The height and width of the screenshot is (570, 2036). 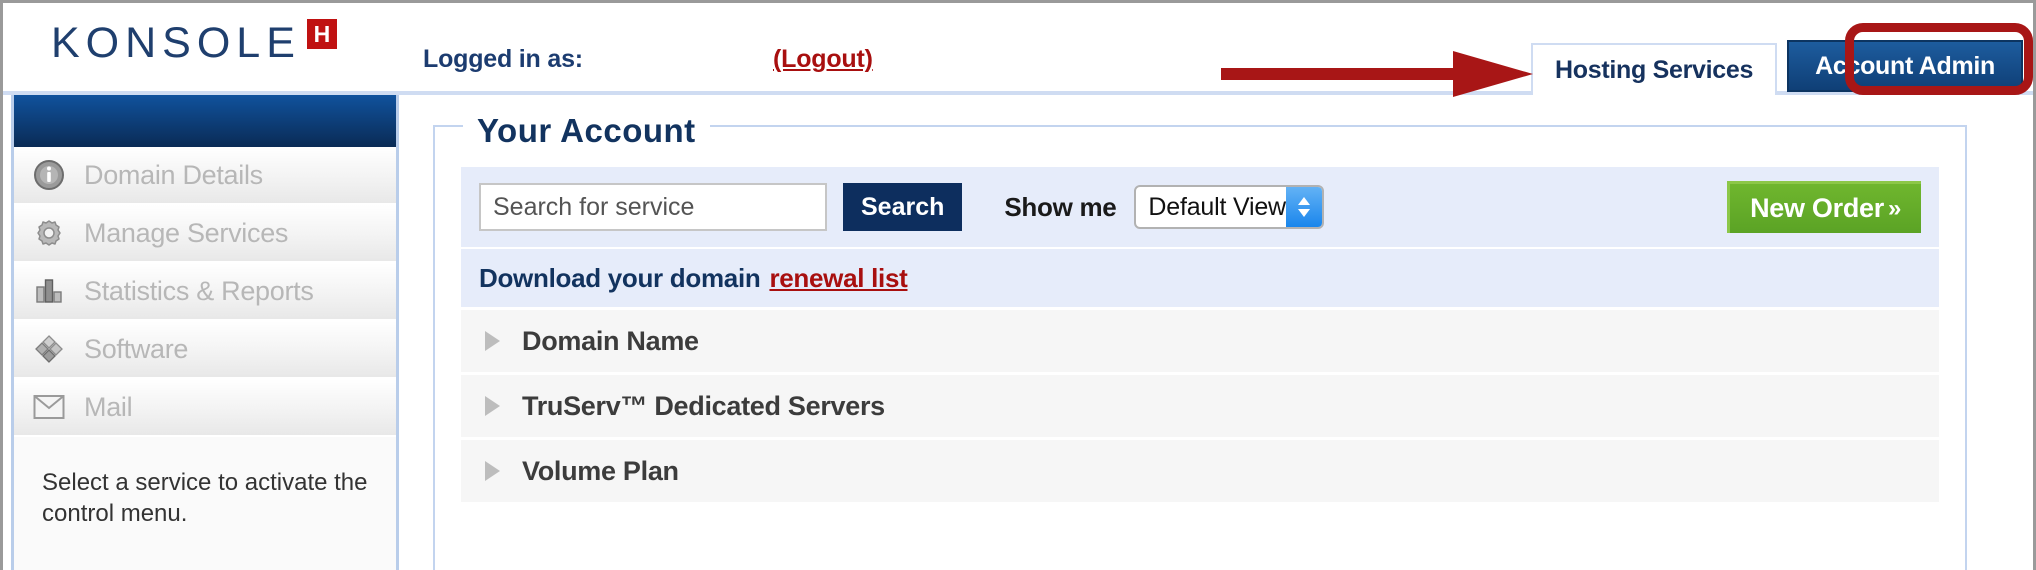 What do you see at coordinates (321, 34) in the screenshot?
I see `brand-h-mark-icon: H` at bounding box center [321, 34].